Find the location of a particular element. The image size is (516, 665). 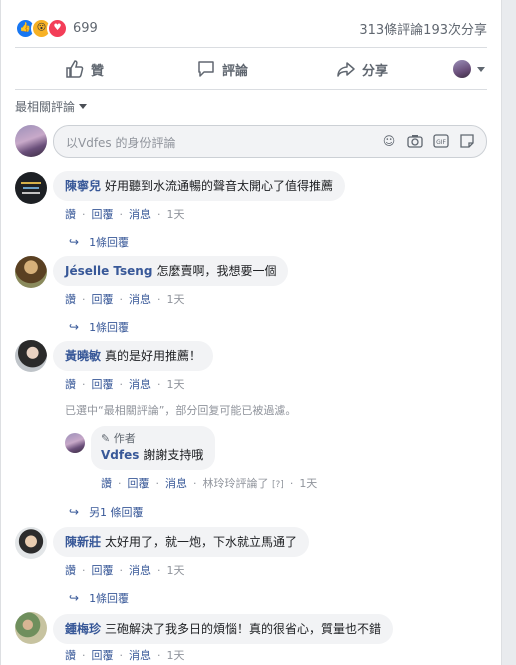

reply-bubble: ✎ 作者 Vdfes 謝謝支持哦 is located at coordinates (153, 448).